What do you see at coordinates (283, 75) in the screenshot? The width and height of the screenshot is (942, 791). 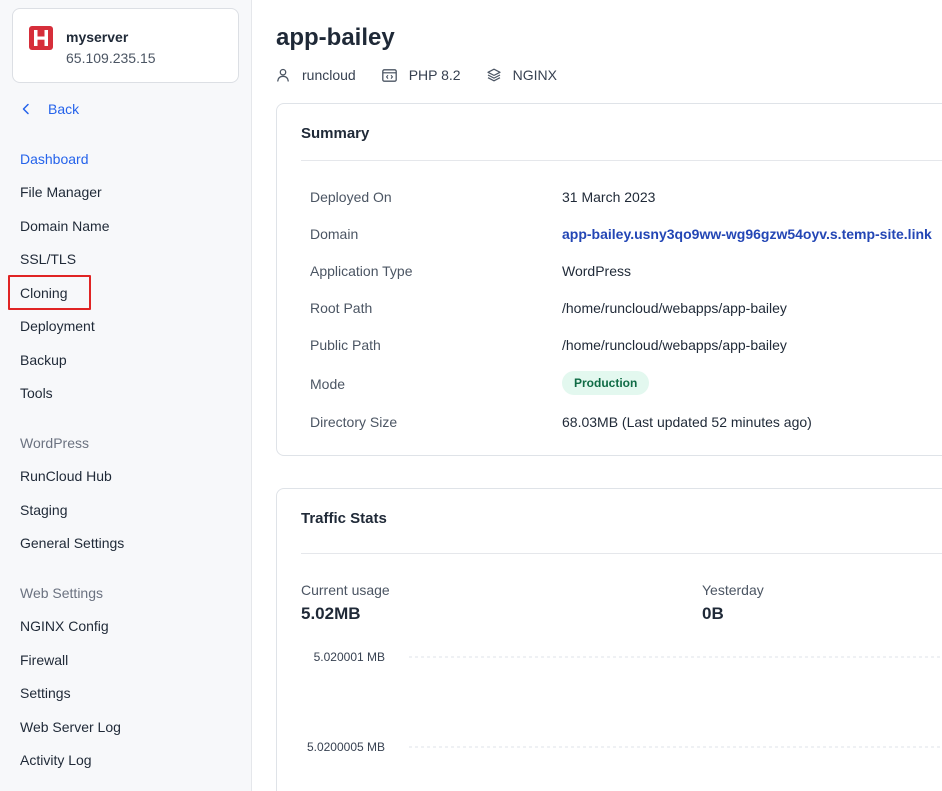 I see `user-icon` at bounding box center [283, 75].